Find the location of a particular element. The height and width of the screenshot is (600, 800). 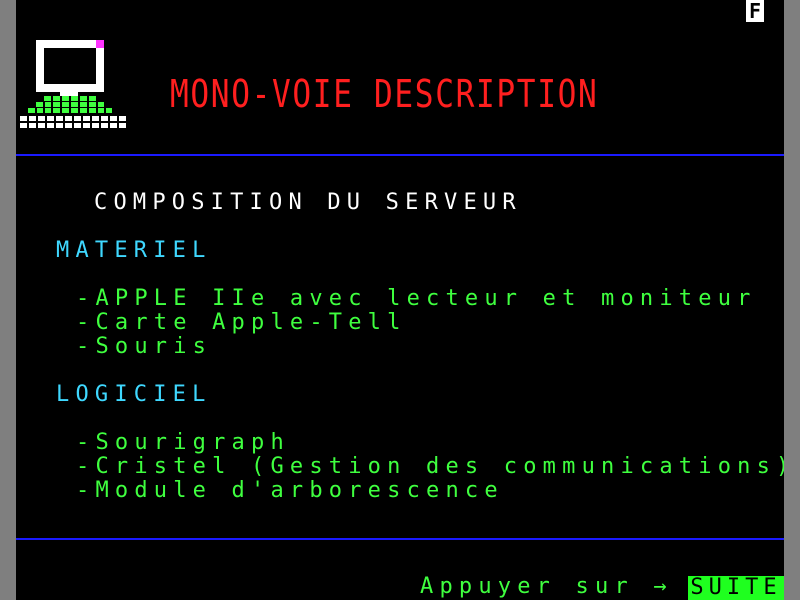

section-title-hardware: MATERIEL is located at coordinates (134, 250).